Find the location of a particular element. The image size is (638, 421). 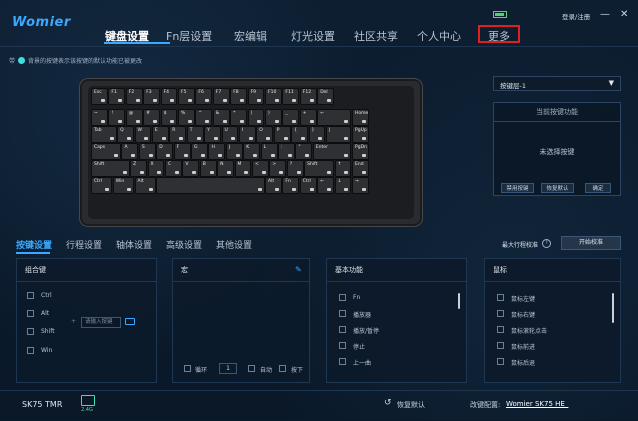

key-0-12: F12 is located at coordinates (308, 96).